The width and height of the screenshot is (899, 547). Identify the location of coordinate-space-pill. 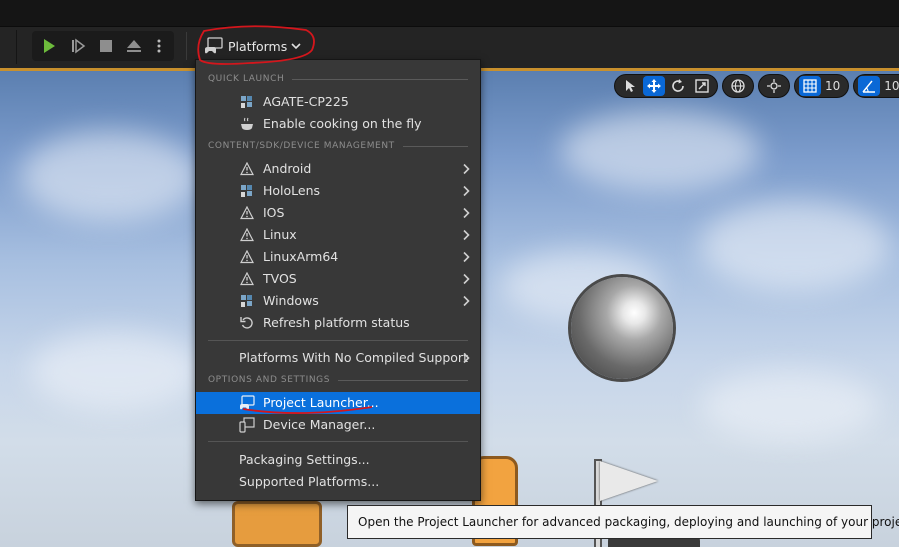
(738, 86).